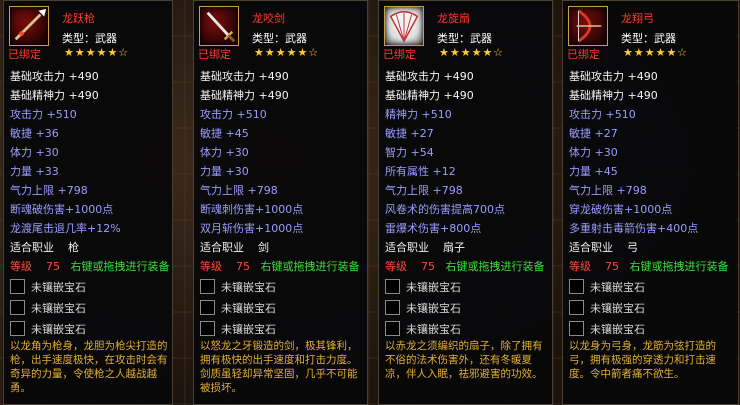 Image resolution: width=740 pixels, height=405 pixels. Describe the element at coordinates (593, 171) in the screenshot. I see `stat-line: 力量 +45` at that location.